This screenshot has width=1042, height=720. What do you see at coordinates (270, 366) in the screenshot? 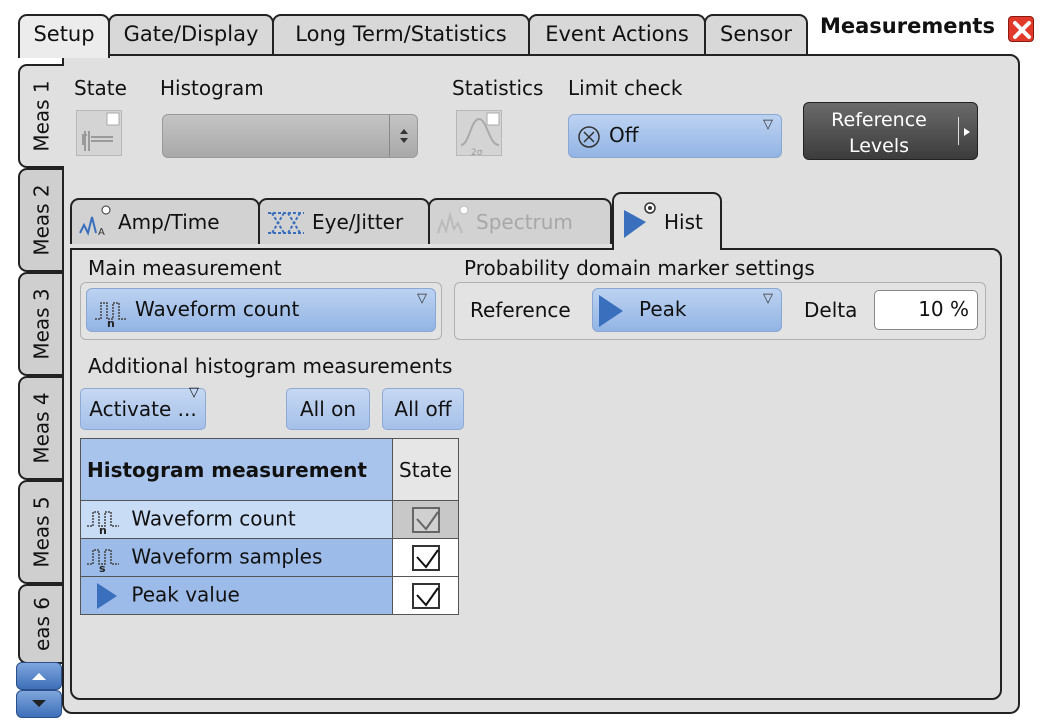
I see `additional-label: Additional histogram measurements` at bounding box center [270, 366].